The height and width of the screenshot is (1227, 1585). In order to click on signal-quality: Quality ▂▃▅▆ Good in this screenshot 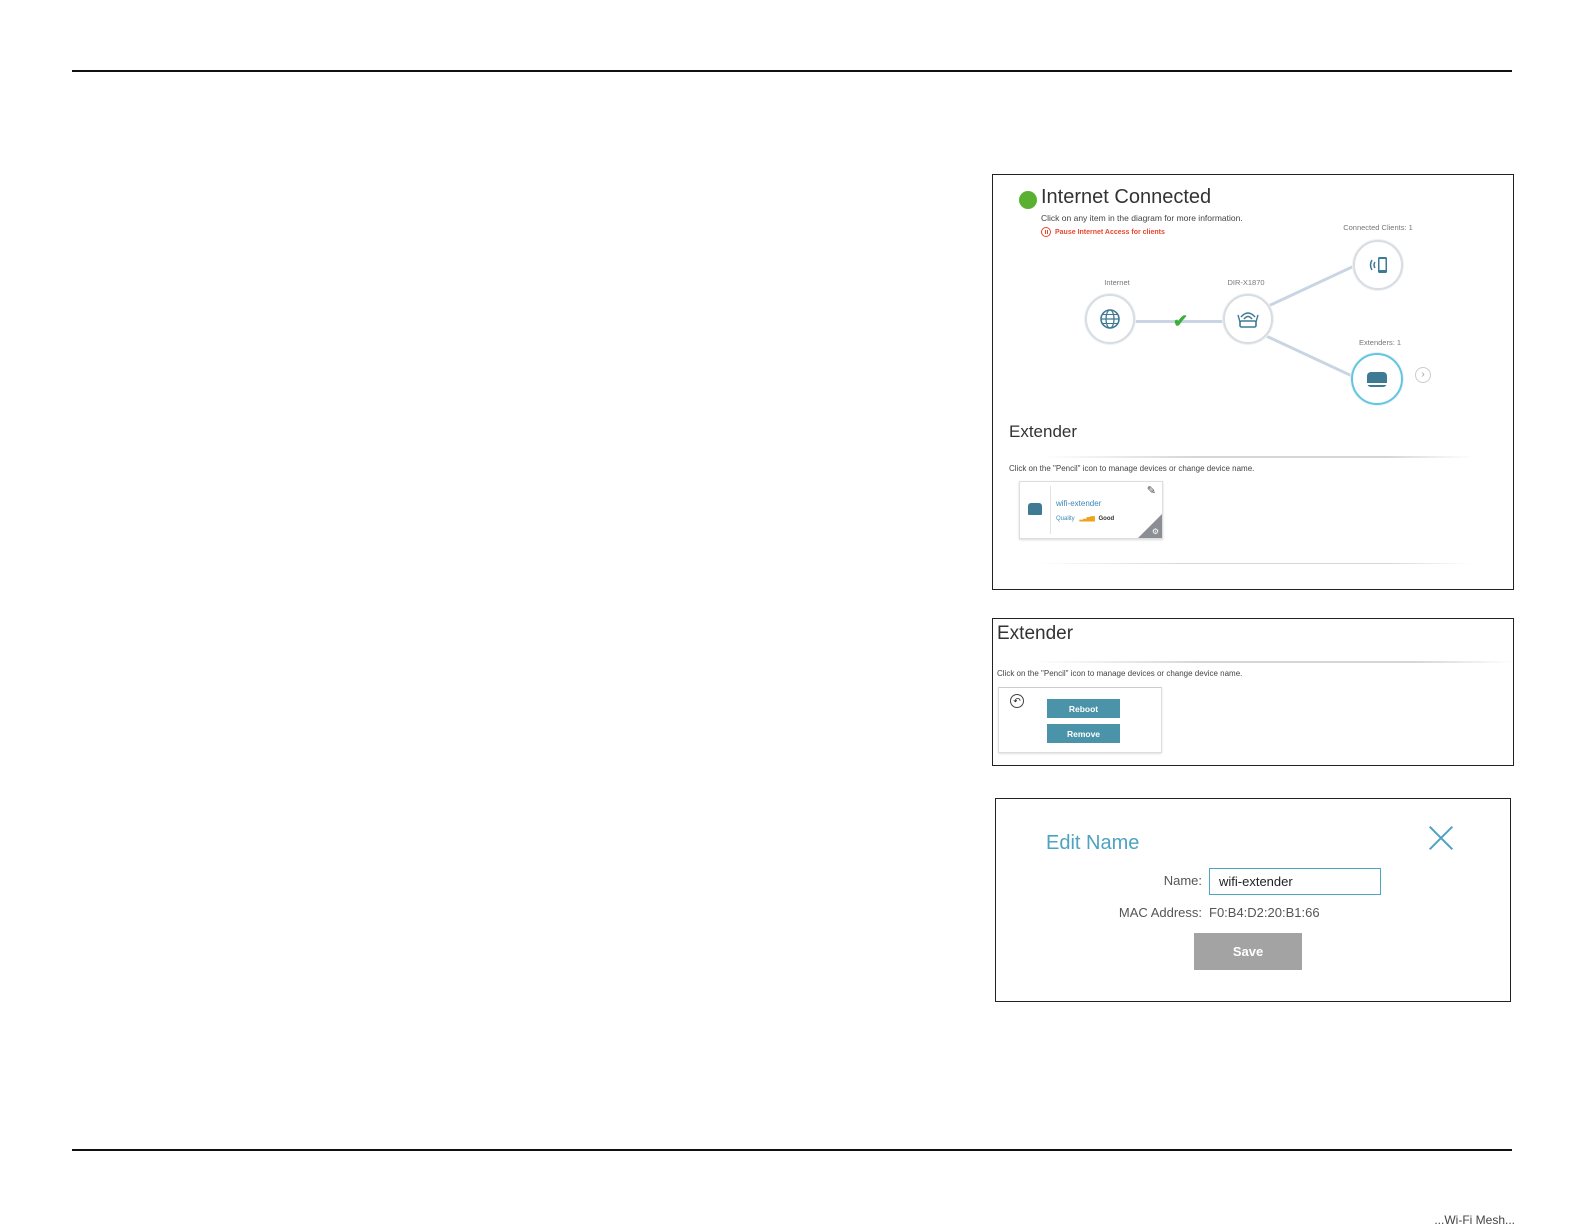, I will do `click(1085, 518)`.